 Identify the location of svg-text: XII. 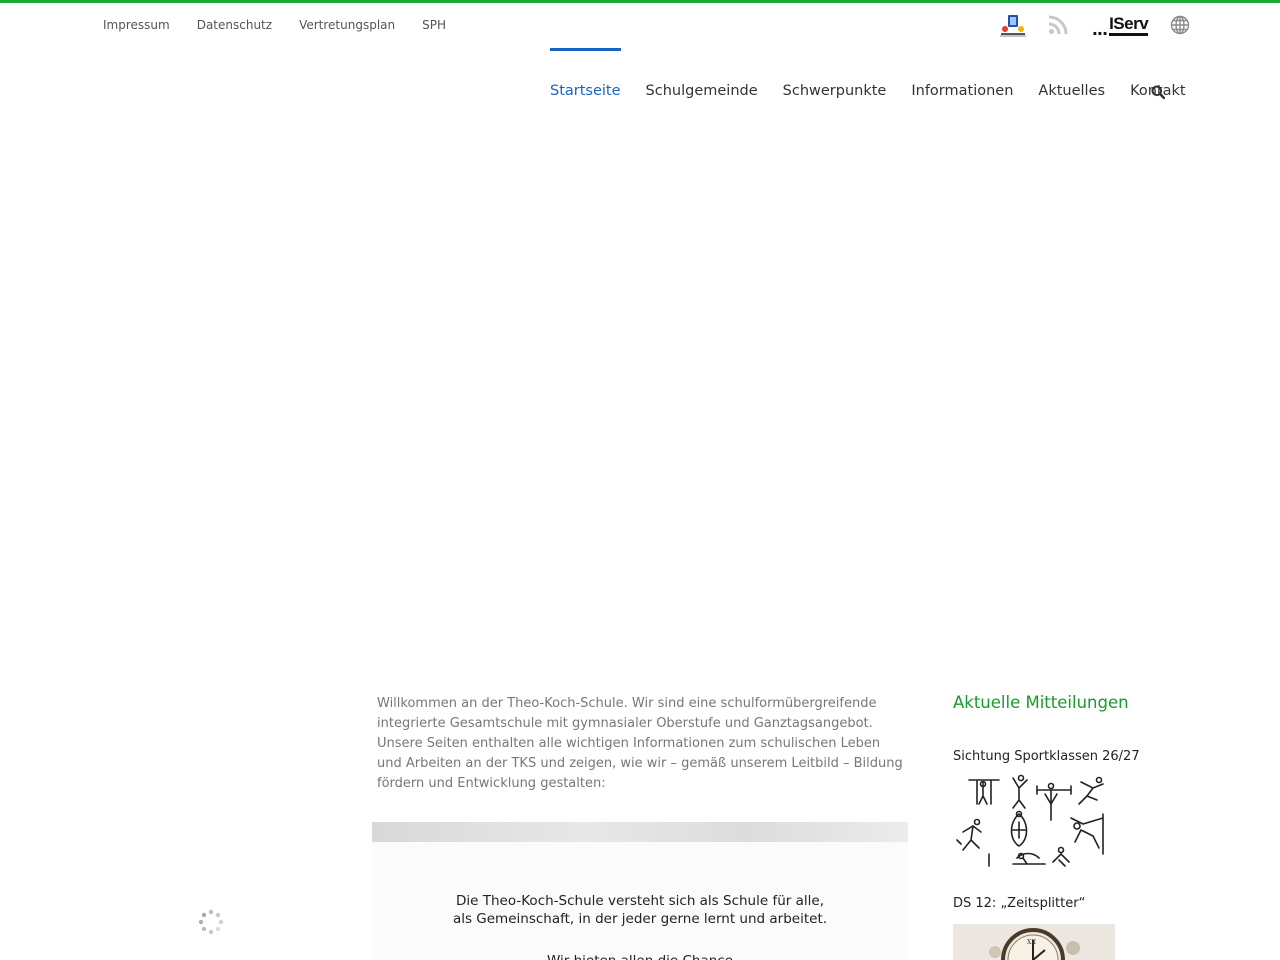
(1032, 942).